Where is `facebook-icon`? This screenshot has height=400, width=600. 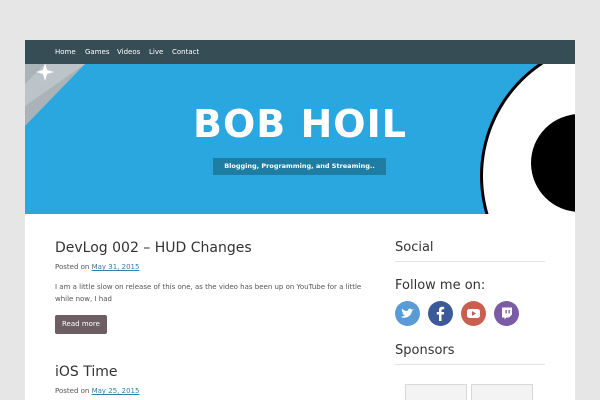
facebook-icon is located at coordinates (441, 313).